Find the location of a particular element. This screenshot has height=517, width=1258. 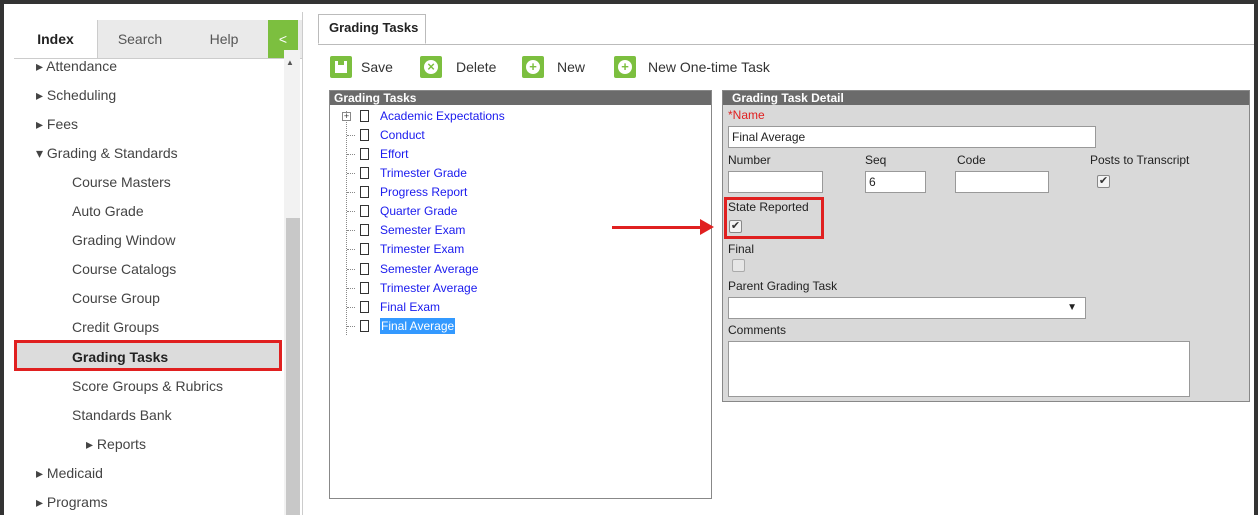

new-icon: + is located at coordinates (533, 67).